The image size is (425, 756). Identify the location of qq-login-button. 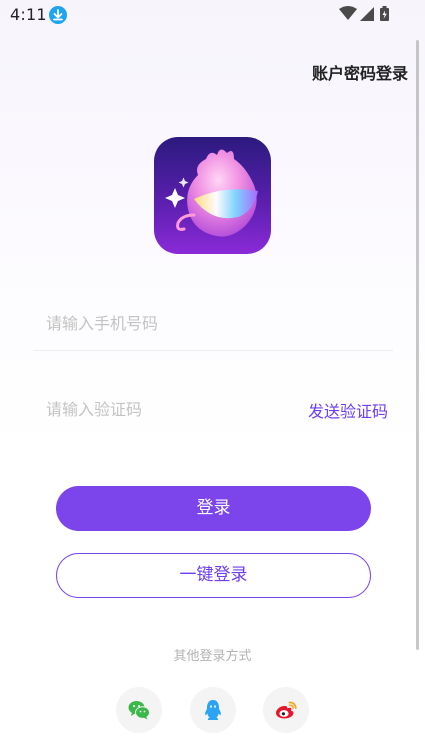
(213, 710).